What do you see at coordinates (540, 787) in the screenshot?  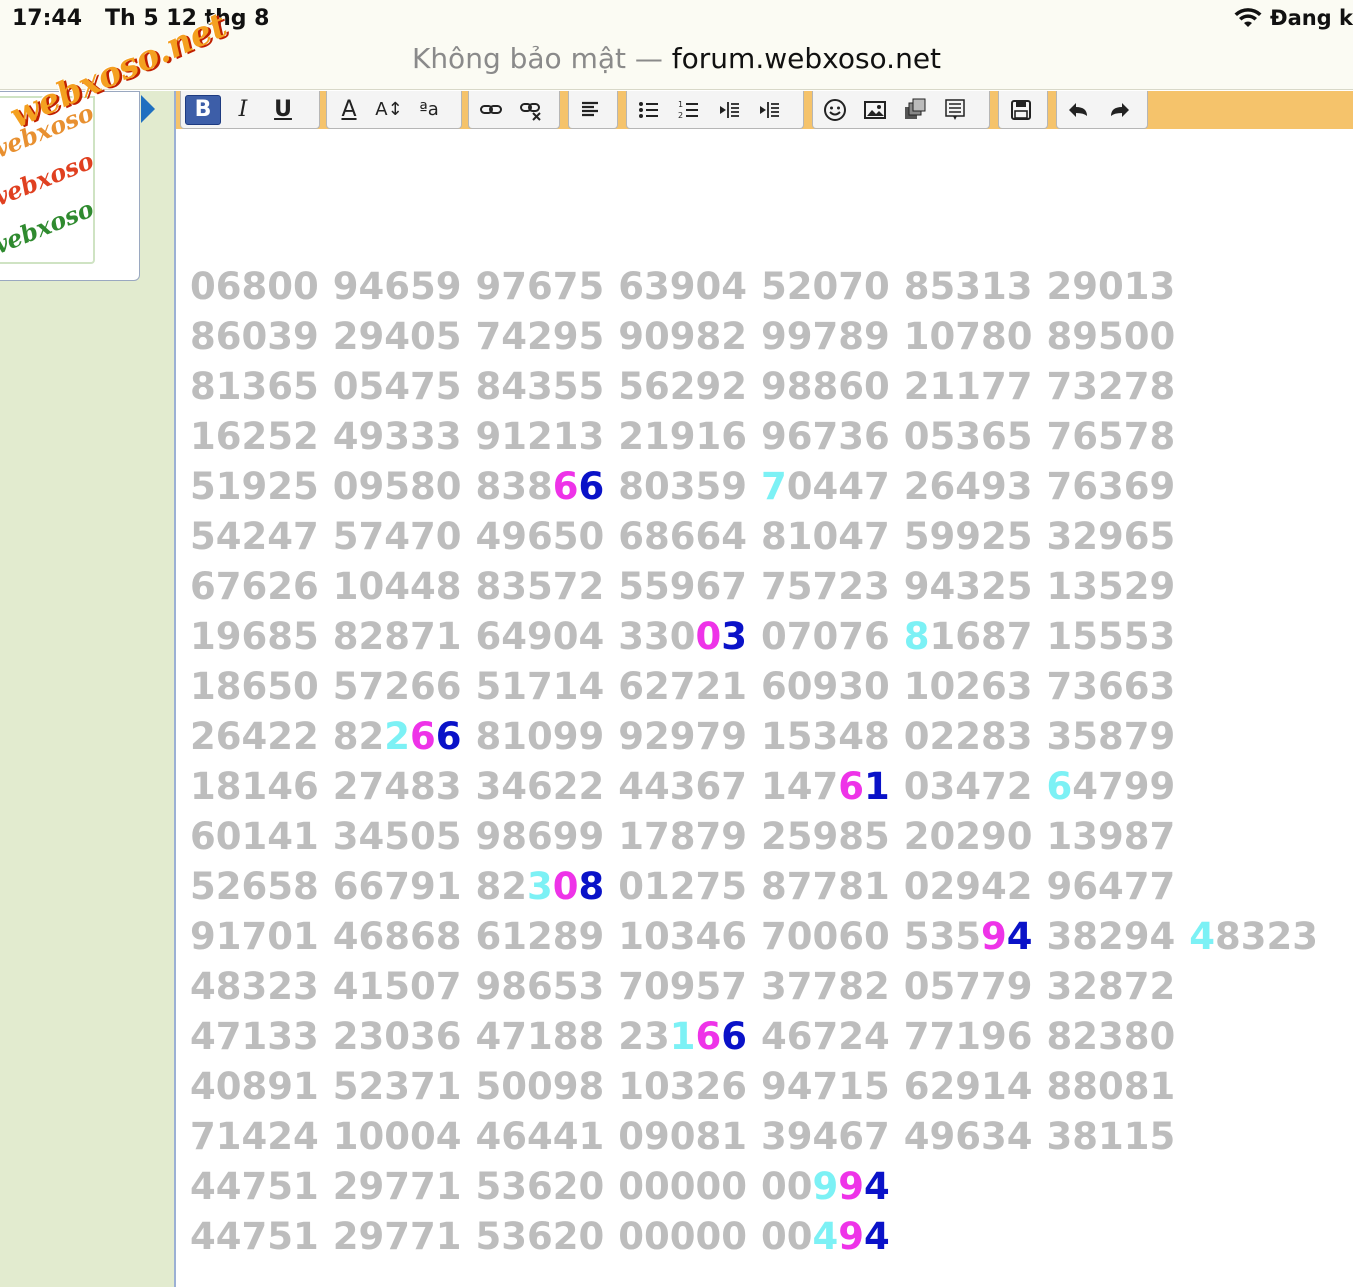 I see `number-cell: 34622` at bounding box center [540, 787].